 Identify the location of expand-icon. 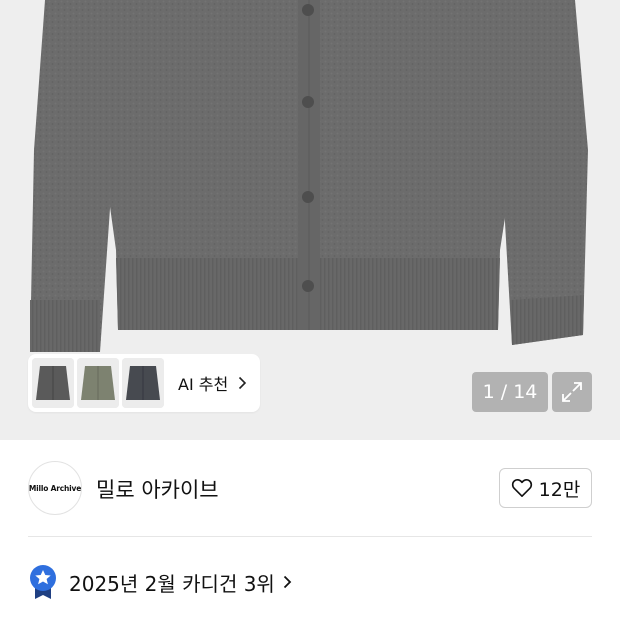
(572, 392).